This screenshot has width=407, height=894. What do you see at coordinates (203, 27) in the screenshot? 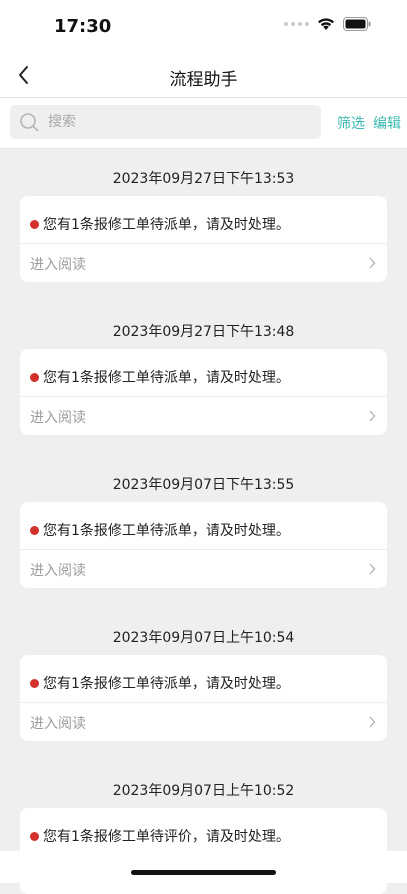
I see `status-bar: 17:30` at bounding box center [203, 27].